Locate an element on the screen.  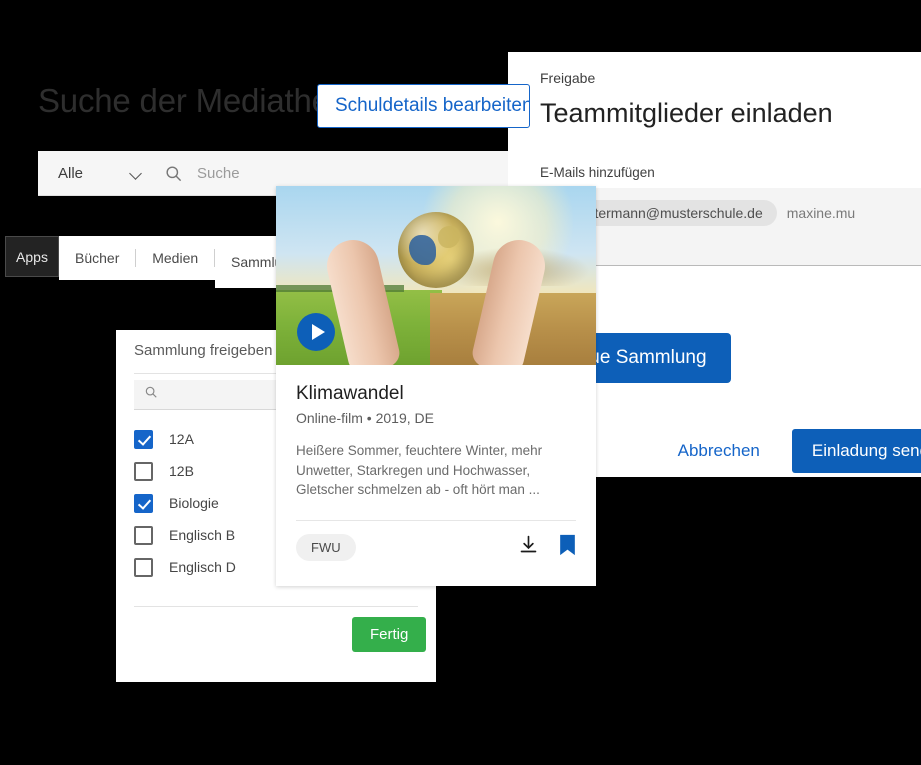
checkbox-biologie is located at coordinates (143, 503).